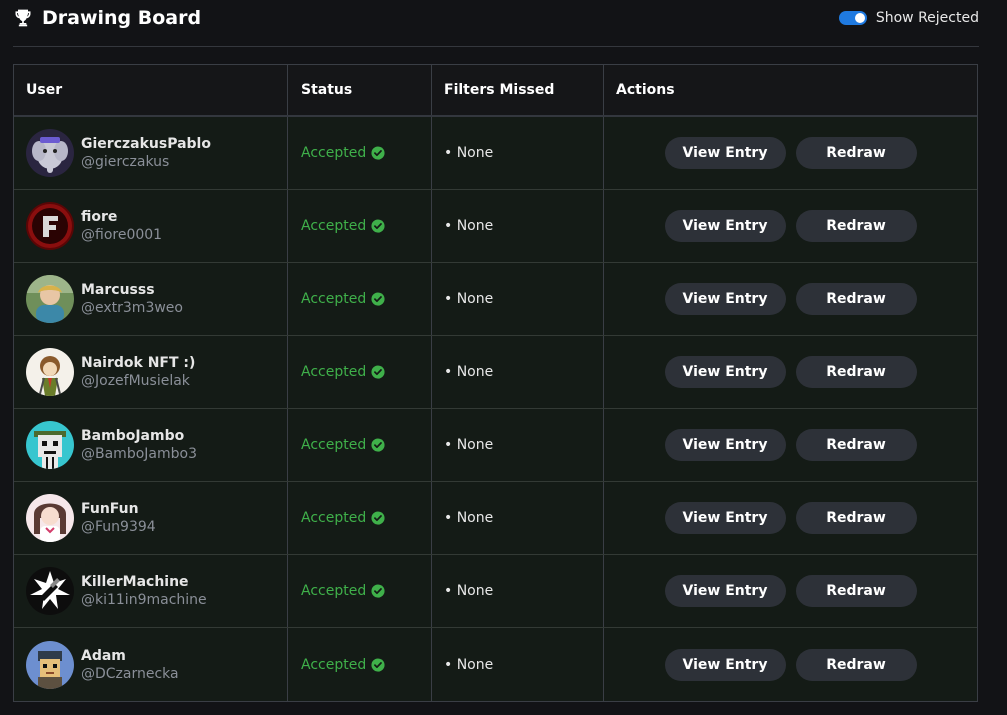 This screenshot has height=715, width=1007. What do you see at coordinates (144, 600) in the screenshot?
I see `user-handle: @ki11in9machine` at bounding box center [144, 600].